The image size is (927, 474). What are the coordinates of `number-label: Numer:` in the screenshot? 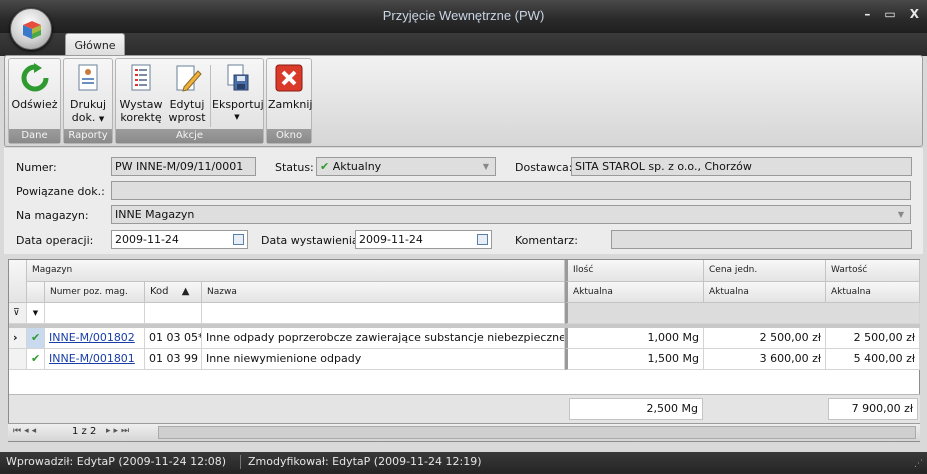 It's located at (36, 167).